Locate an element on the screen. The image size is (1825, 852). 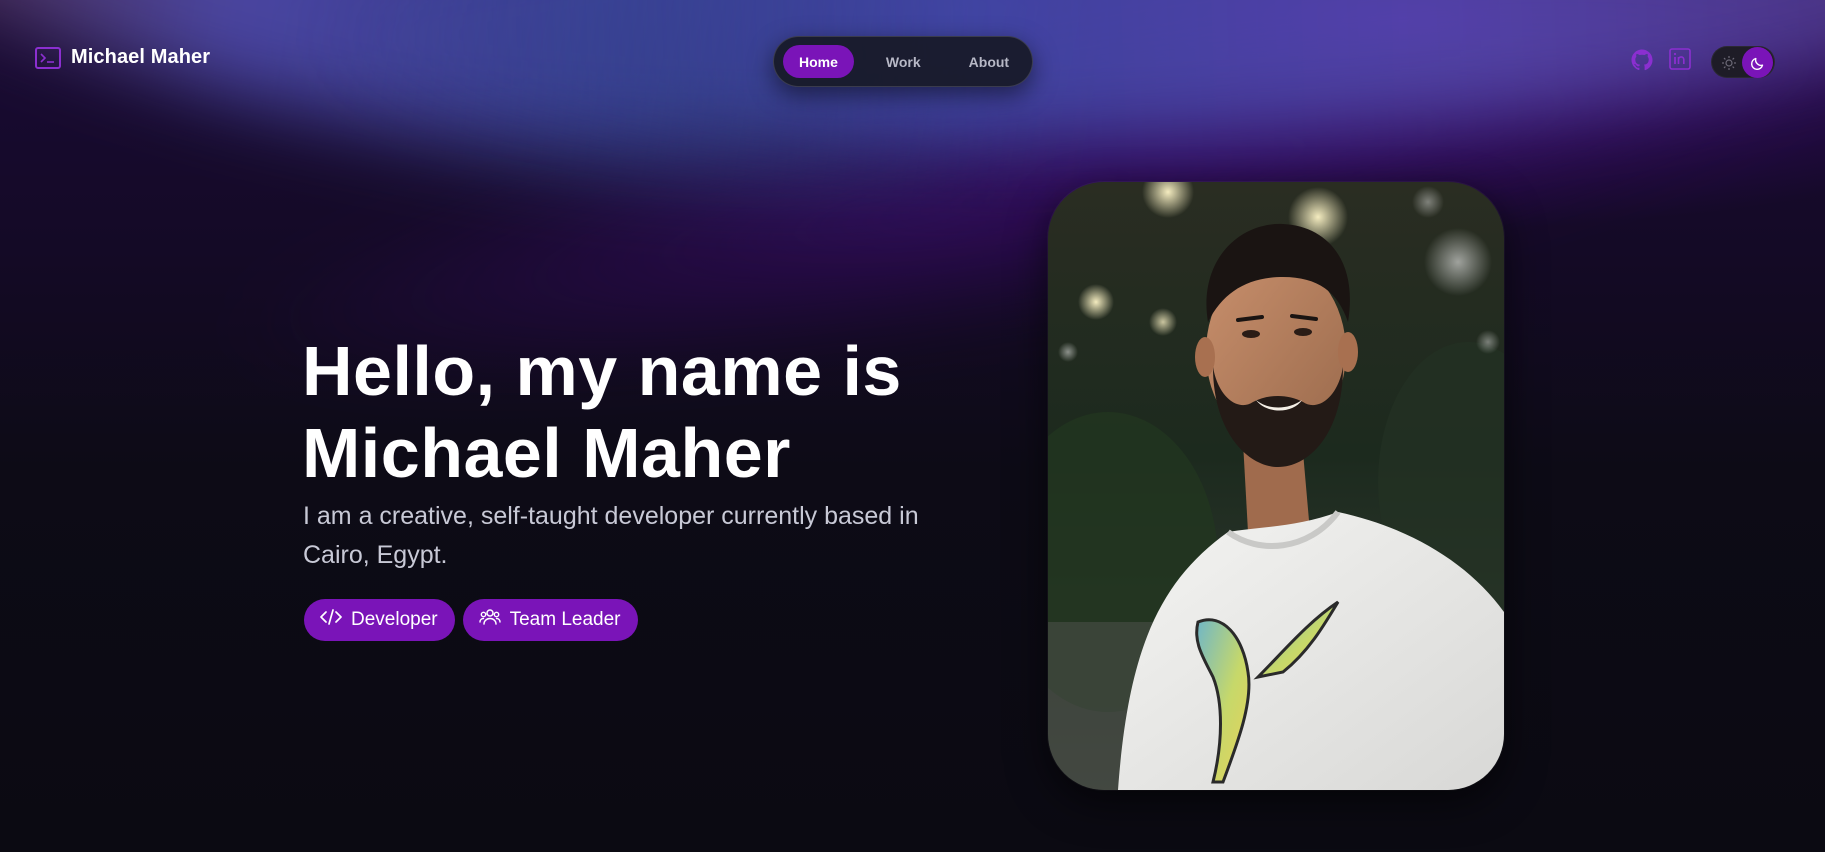
main-nav: Home Work About is located at coordinates (903, 61).